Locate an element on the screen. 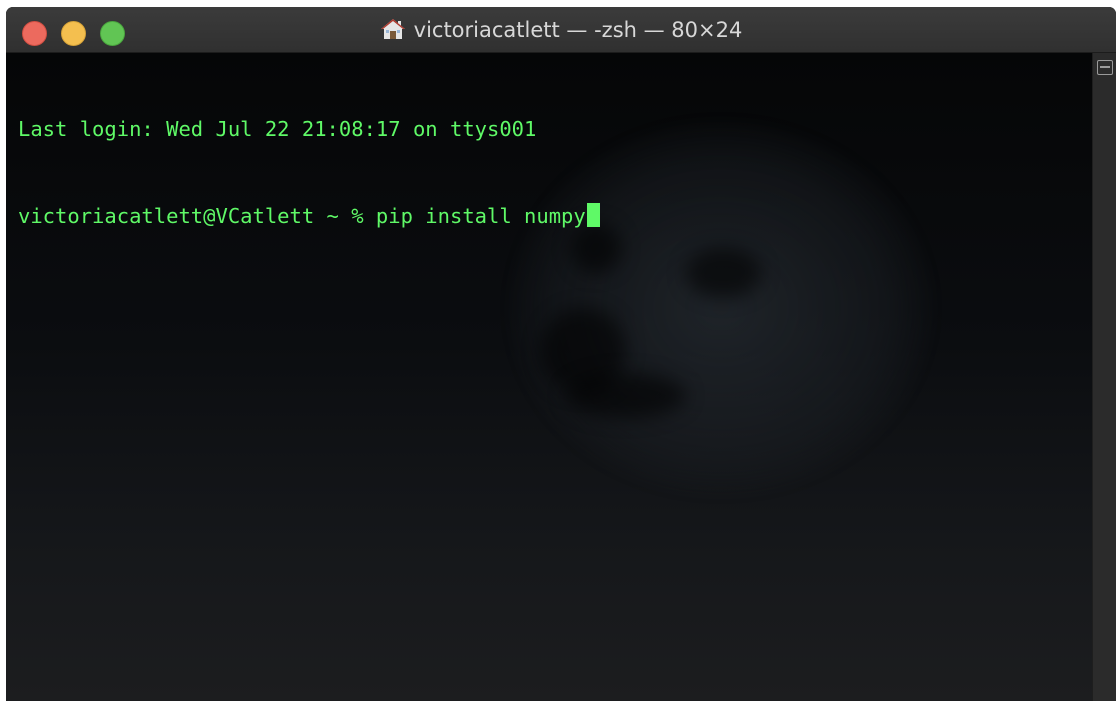 This screenshot has width=1116, height=704. home-icon is located at coordinates (393, 29).